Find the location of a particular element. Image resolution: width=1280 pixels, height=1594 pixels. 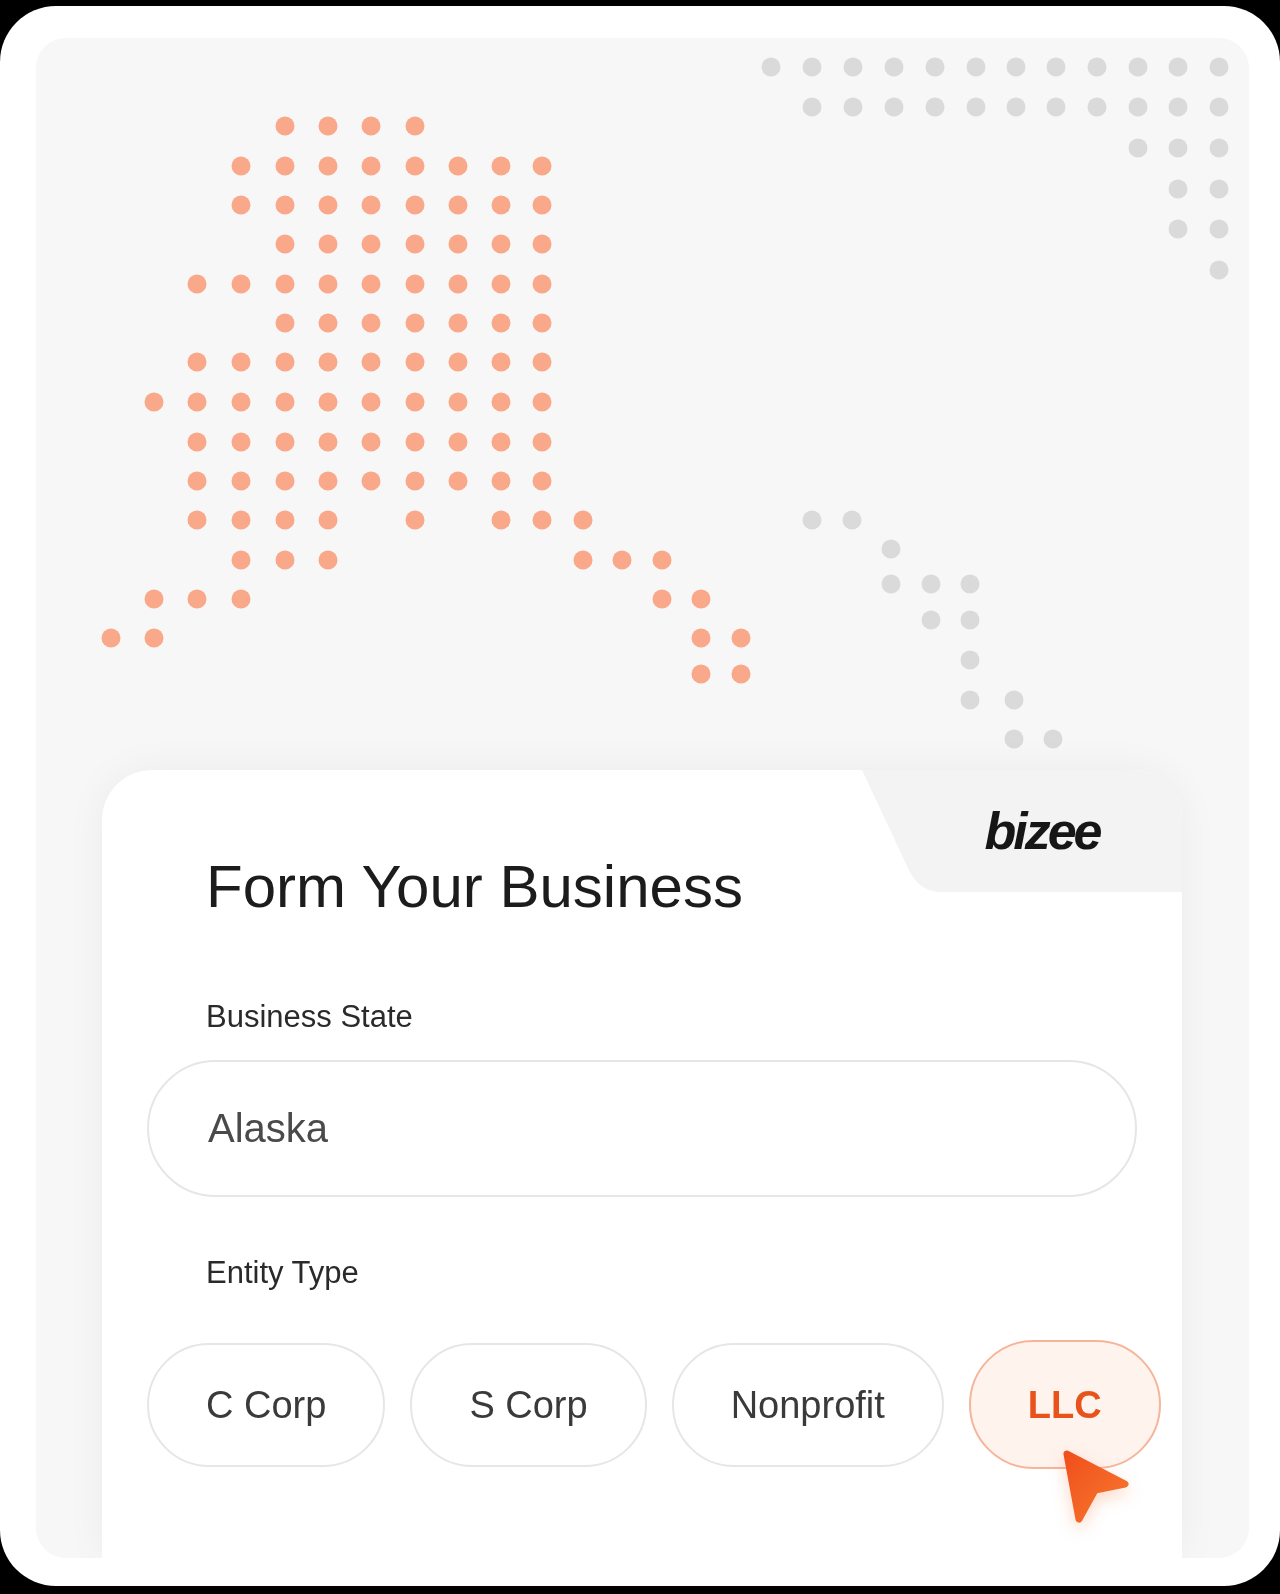

entity-type-option: S Corp is located at coordinates (528, 1404).